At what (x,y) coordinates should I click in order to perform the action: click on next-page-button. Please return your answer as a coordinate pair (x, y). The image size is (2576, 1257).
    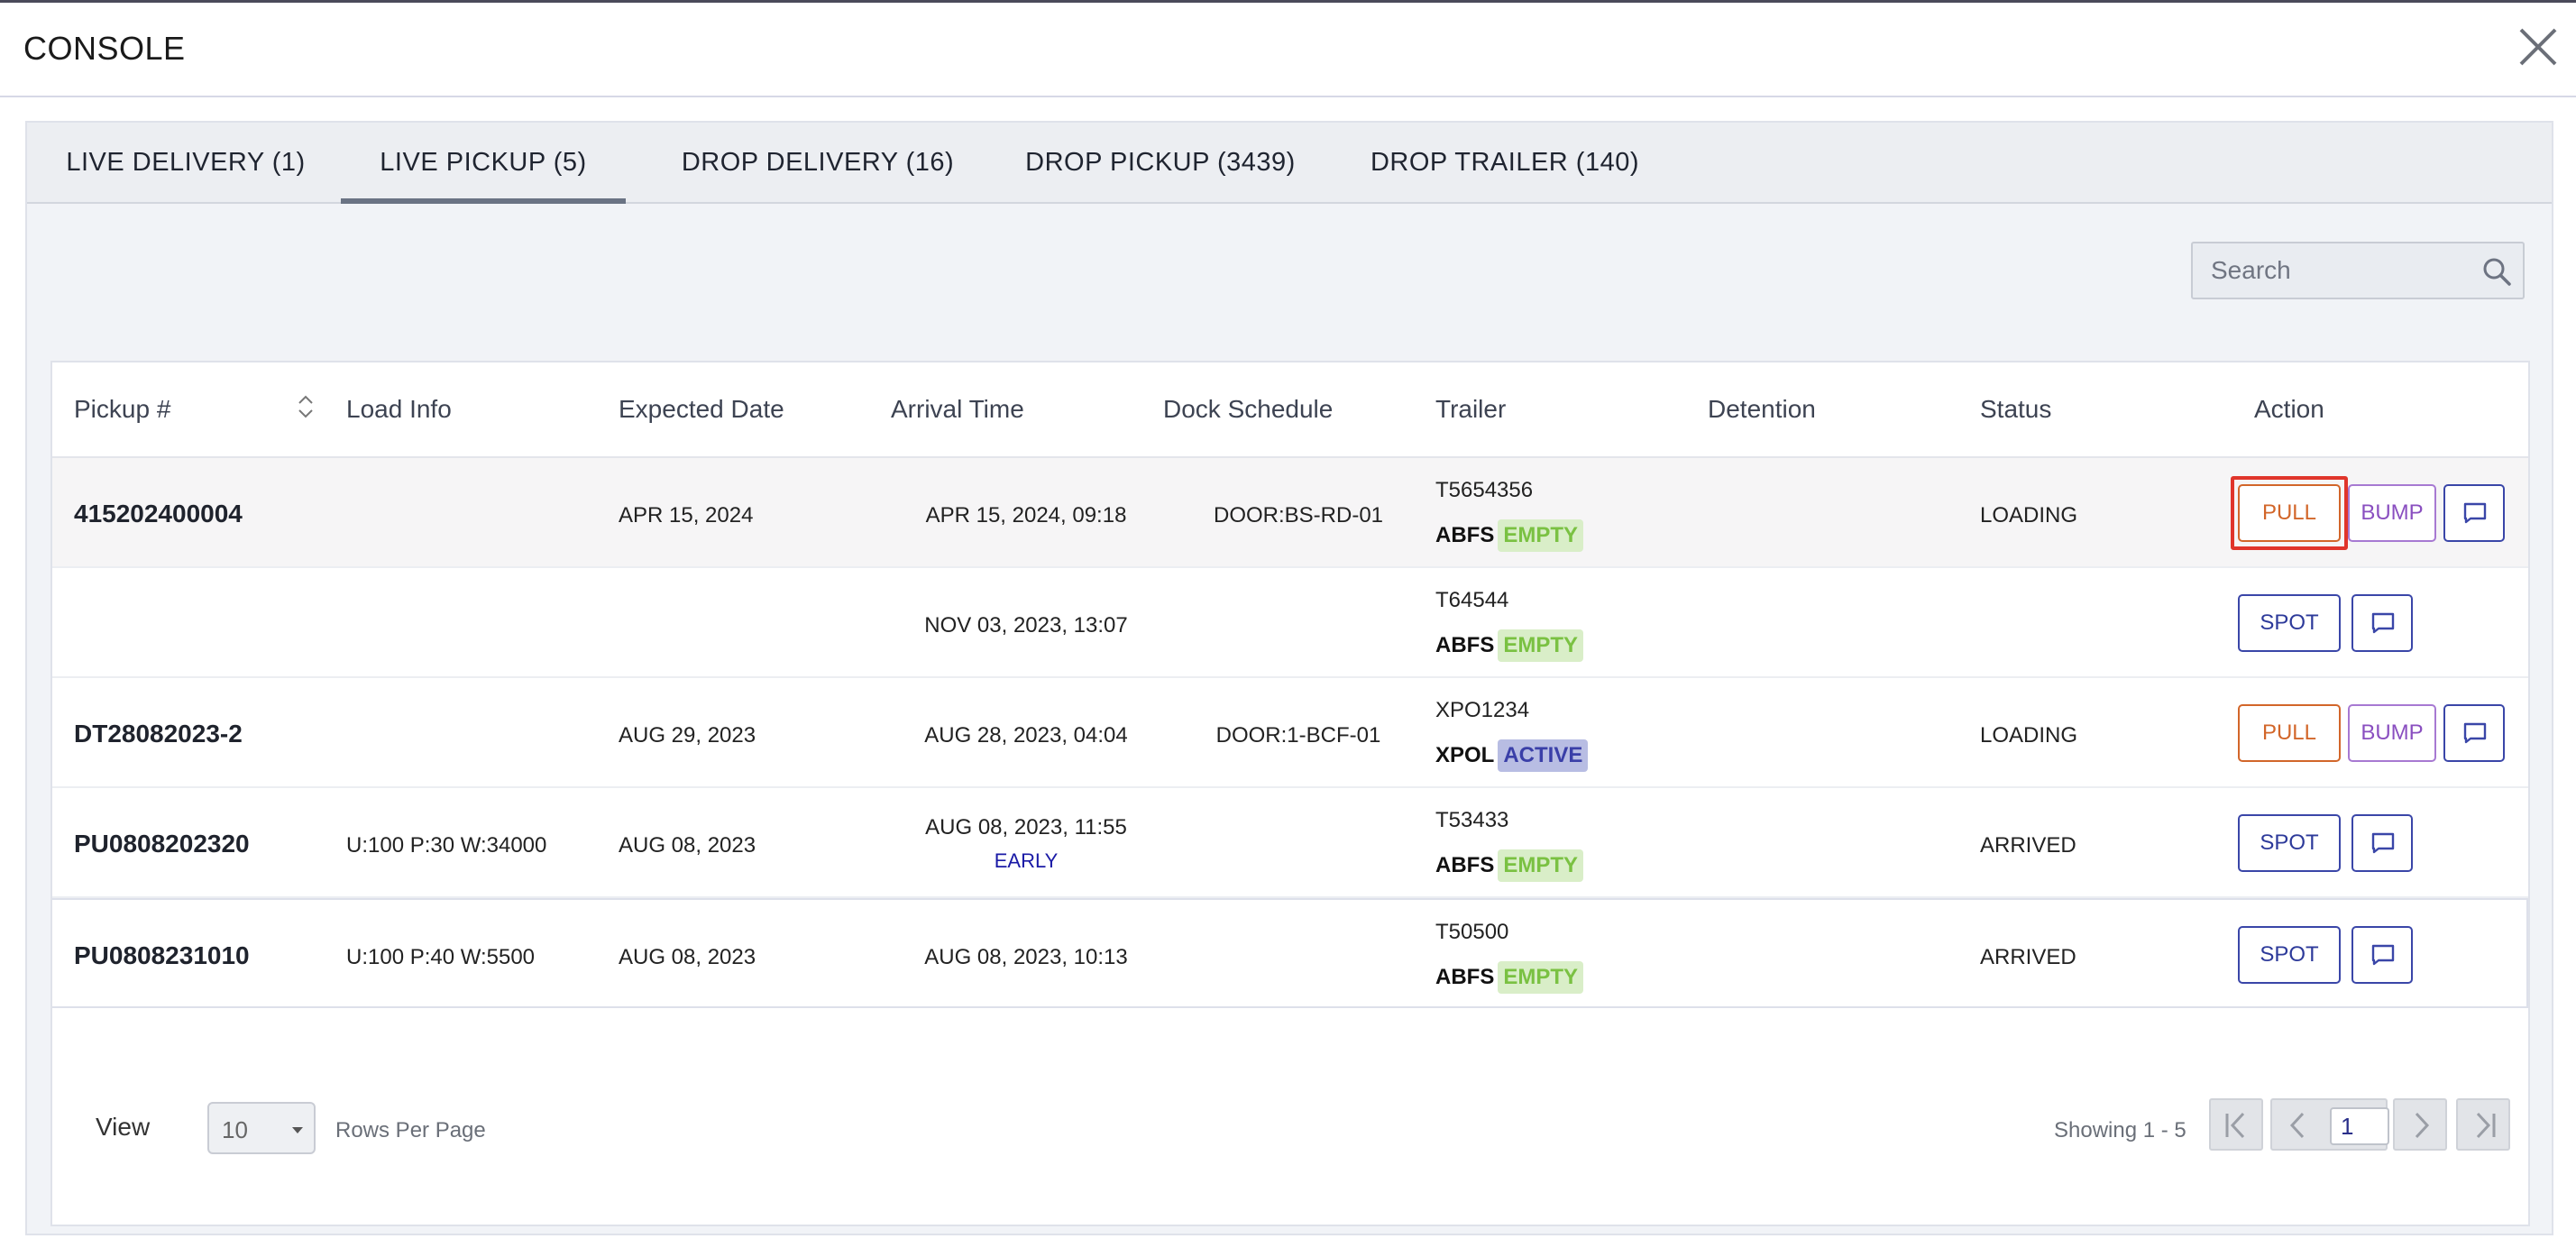
    Looking at the image, I should click on (2420, 1124).